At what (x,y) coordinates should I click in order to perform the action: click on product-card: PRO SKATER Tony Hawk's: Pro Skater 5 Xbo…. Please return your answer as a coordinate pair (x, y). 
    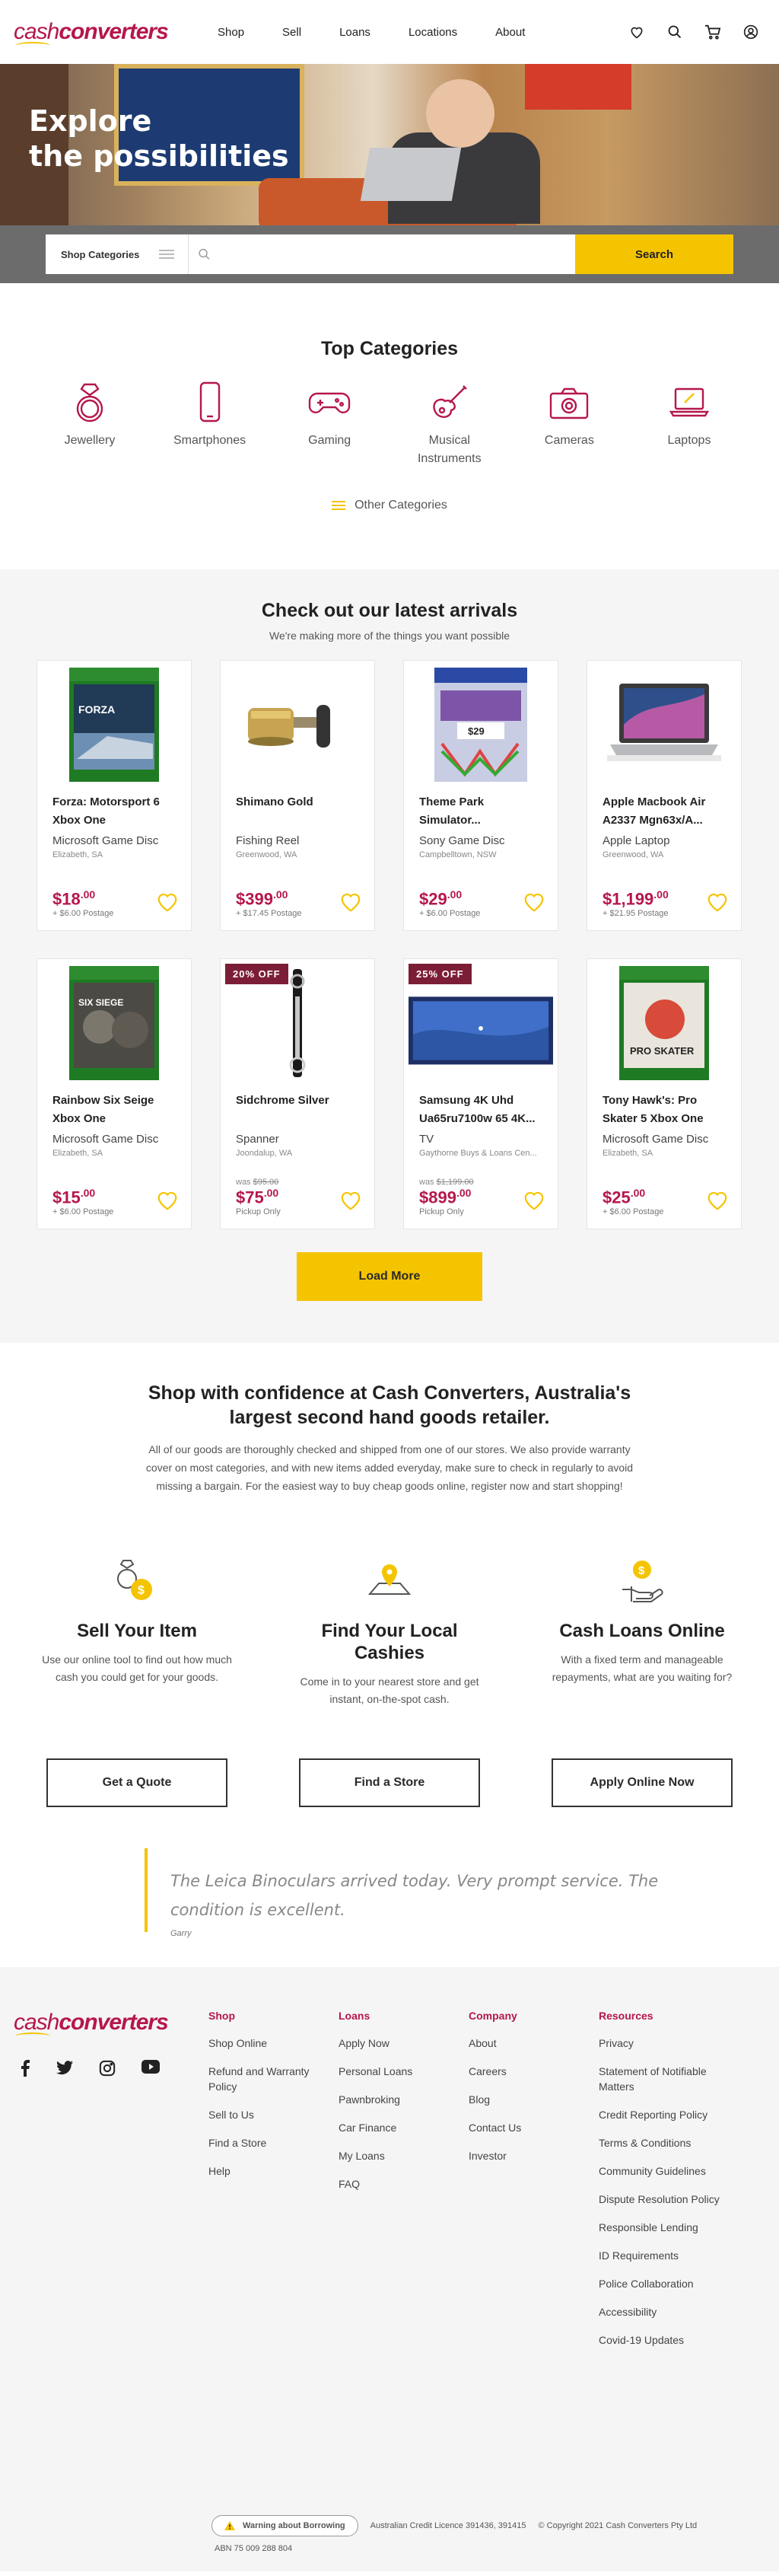
    Looking at the image, I should click on (664, 1093).